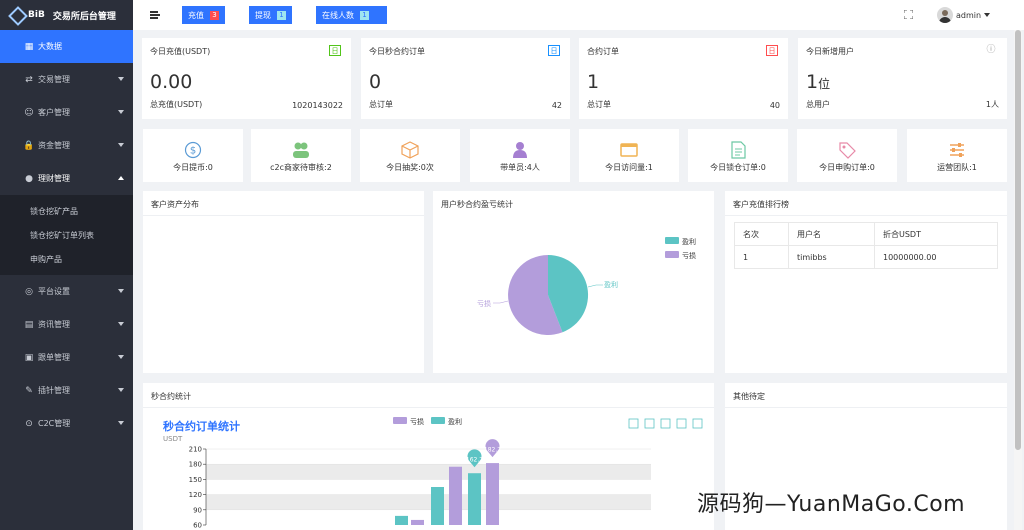  Describe the element at coordinates (936, 257) in the screenshot. I see `table-cell: 10000000.00` at that location.